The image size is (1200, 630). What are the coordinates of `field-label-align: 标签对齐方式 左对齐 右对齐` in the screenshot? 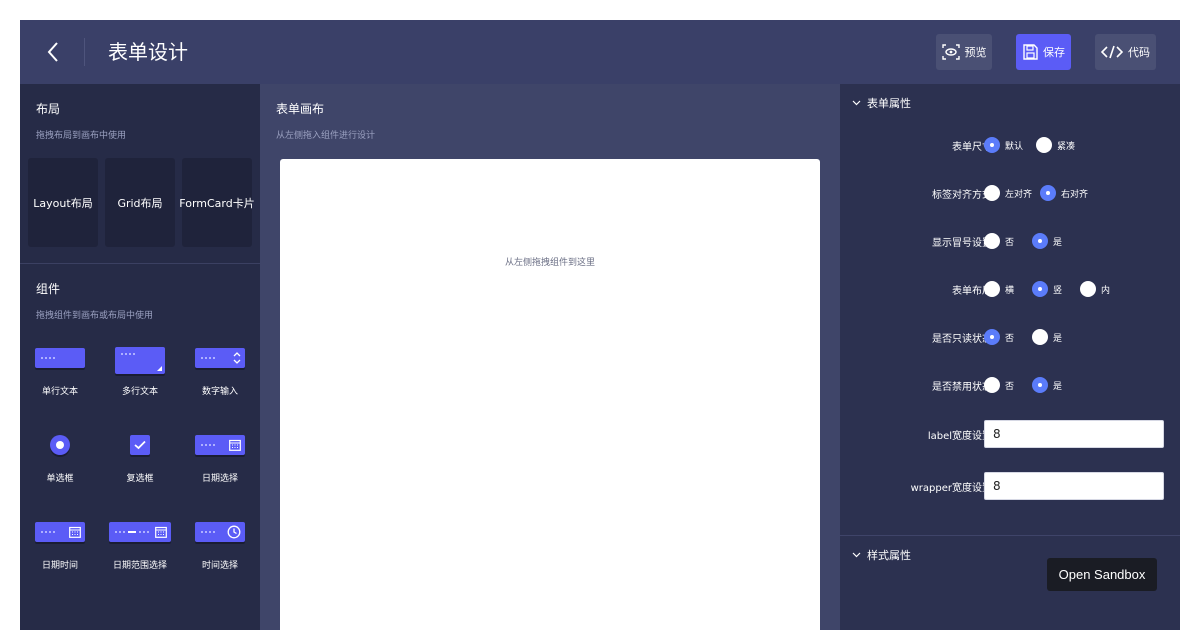 It's located at (1010, 193).